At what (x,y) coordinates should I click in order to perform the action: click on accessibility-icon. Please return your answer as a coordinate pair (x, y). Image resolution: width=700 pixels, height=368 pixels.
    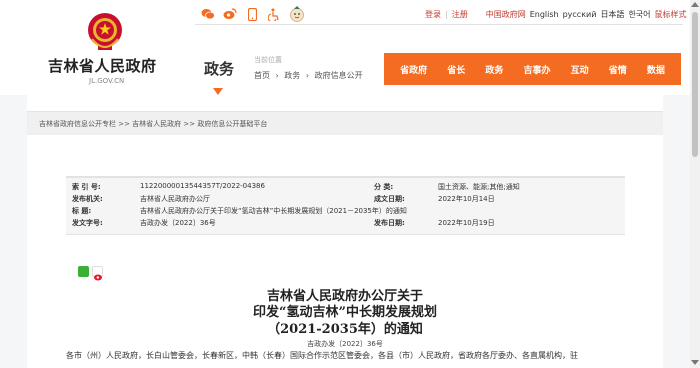
    Looking at the image, I should click on (274, 14).